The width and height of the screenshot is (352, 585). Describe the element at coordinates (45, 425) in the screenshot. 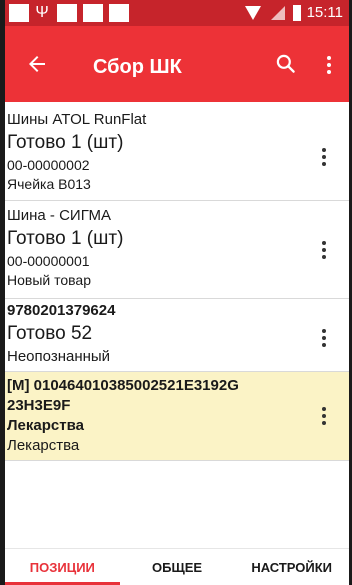

I see `item-category: Лекарства` at that location.